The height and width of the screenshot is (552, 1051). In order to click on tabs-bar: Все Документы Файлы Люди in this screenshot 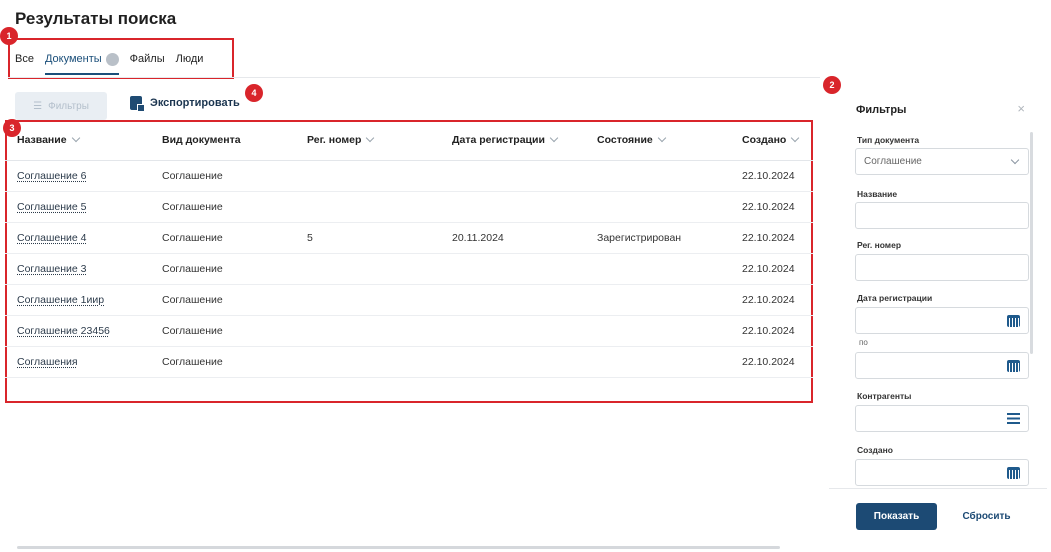, I will do `click(120, 59)`.